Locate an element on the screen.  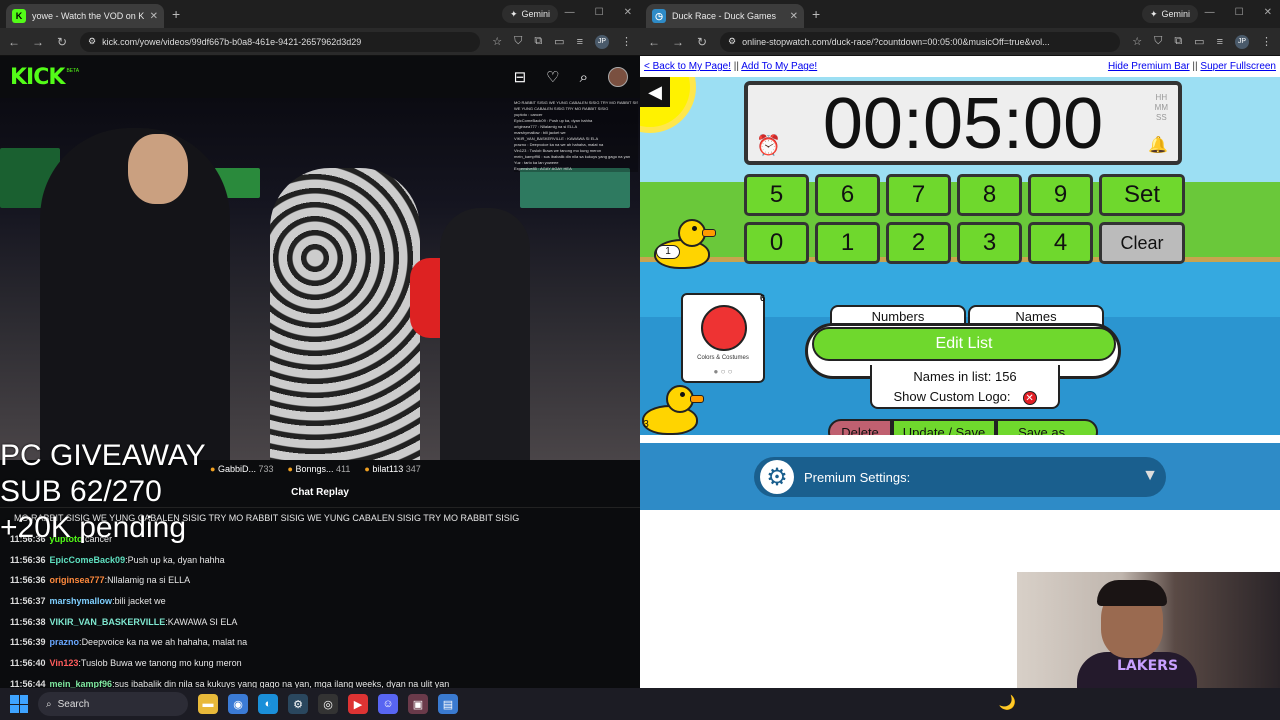
windows-start-icon is located at coordinates (19, 704).